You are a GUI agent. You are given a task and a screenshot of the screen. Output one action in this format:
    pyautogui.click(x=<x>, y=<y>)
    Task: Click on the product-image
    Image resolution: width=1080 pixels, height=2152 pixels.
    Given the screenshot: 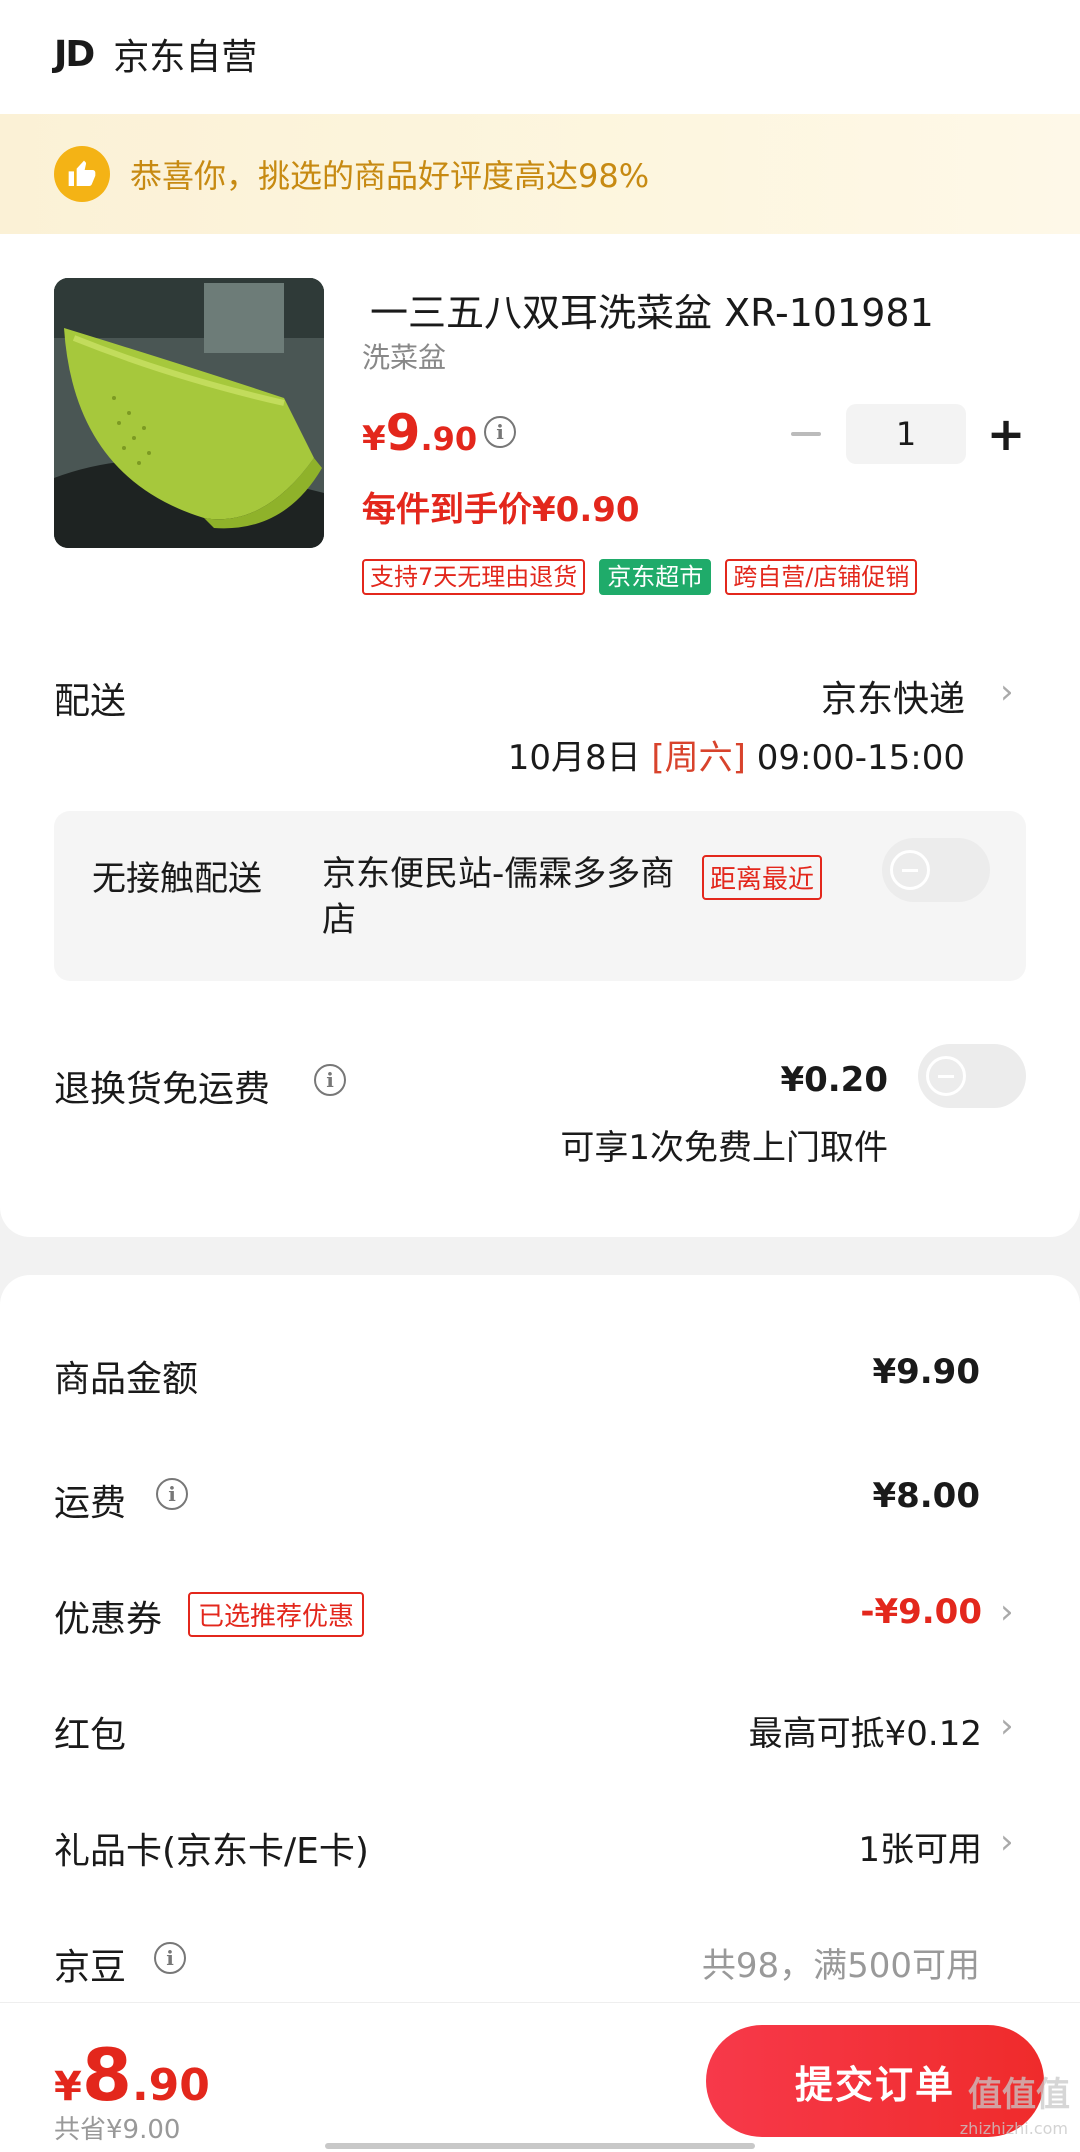 What is the action you would take?
    pyautogui.click(x=189, y=413)
    